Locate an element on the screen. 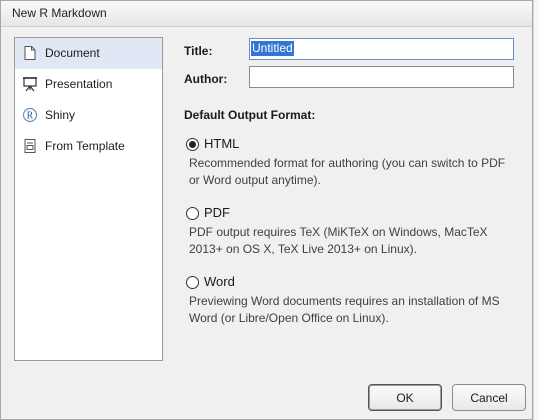  sidebar-item-document: Document is located at coordinates (88, 53).